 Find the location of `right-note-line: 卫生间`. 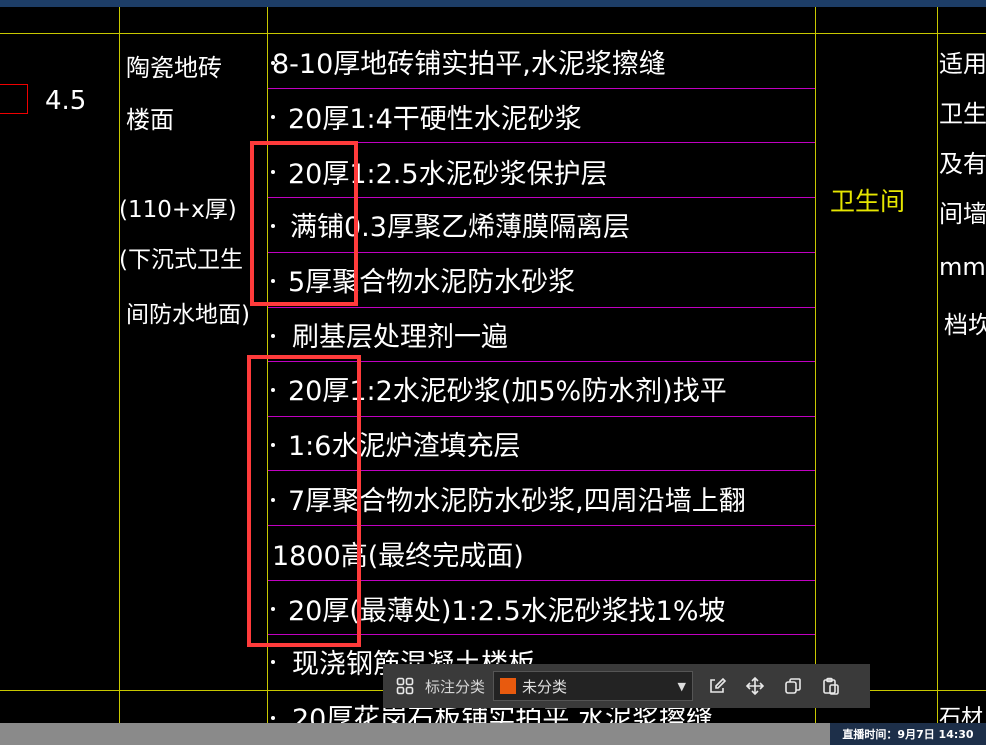

right-note-line: 卫生间 is located at coordinates (962, 114).